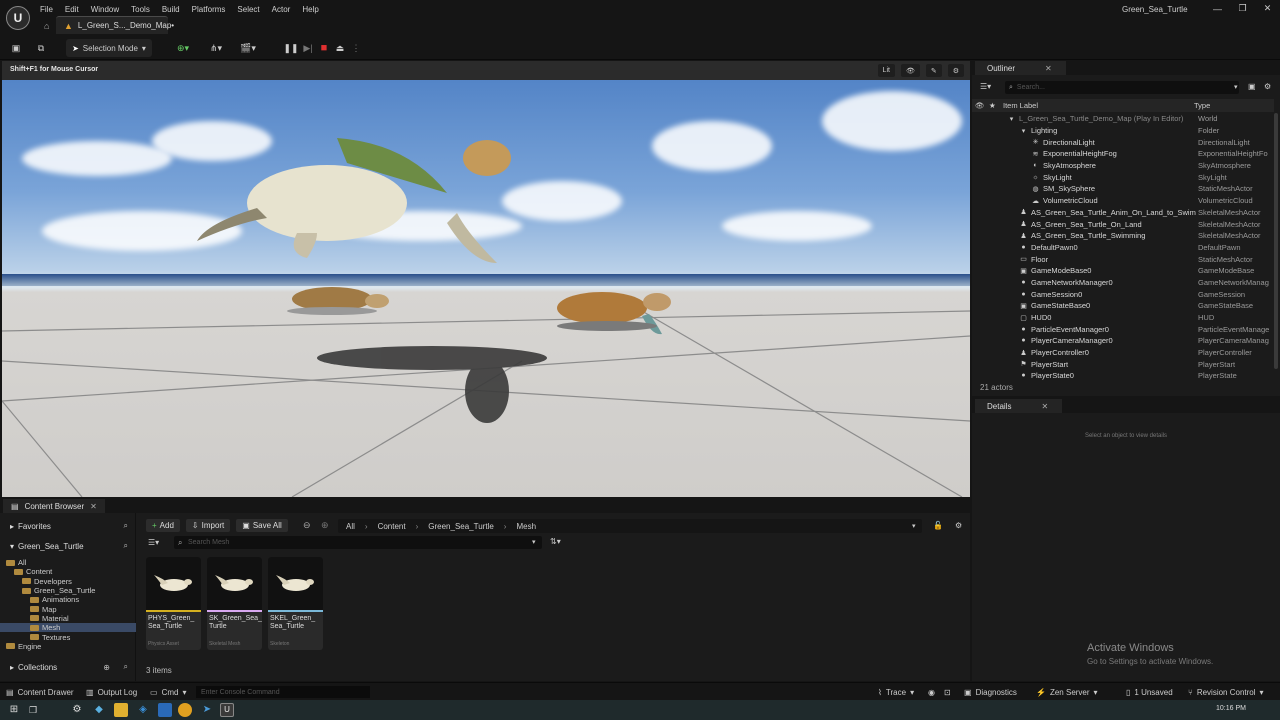 Image resolution: width=1280 pixels, height=720 pixels. What do you see at coordinates (68, 618) in the screenshot?
I see `folder-tree-item: Material` at bounding box center [68, 618].